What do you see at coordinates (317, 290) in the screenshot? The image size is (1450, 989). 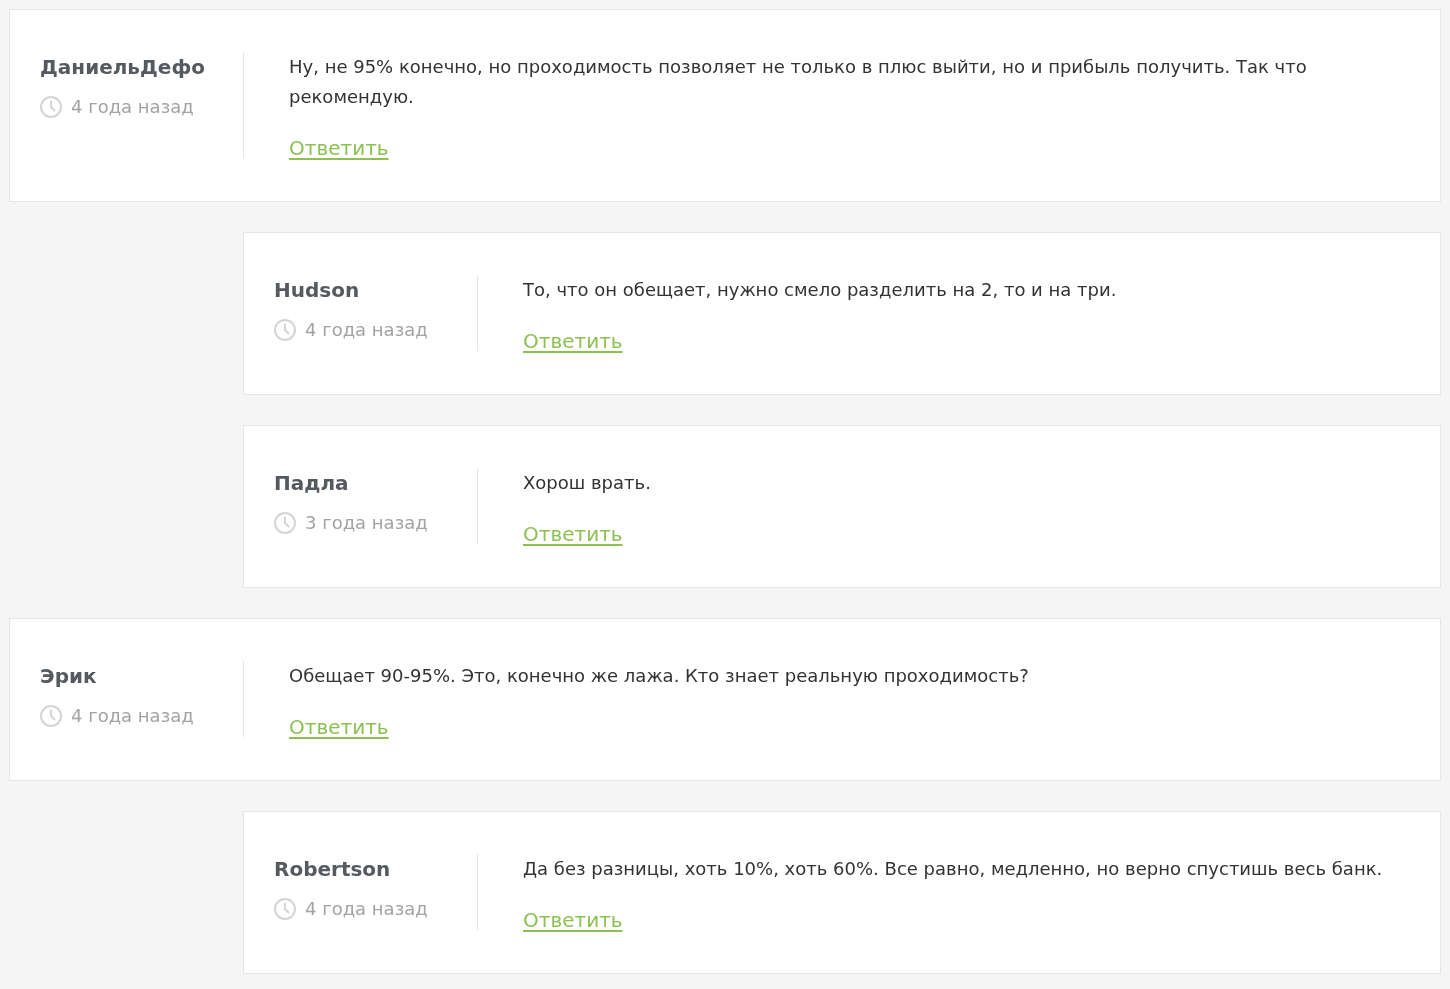 I see `author-name: Hudson` at bounding box center [317, 290].